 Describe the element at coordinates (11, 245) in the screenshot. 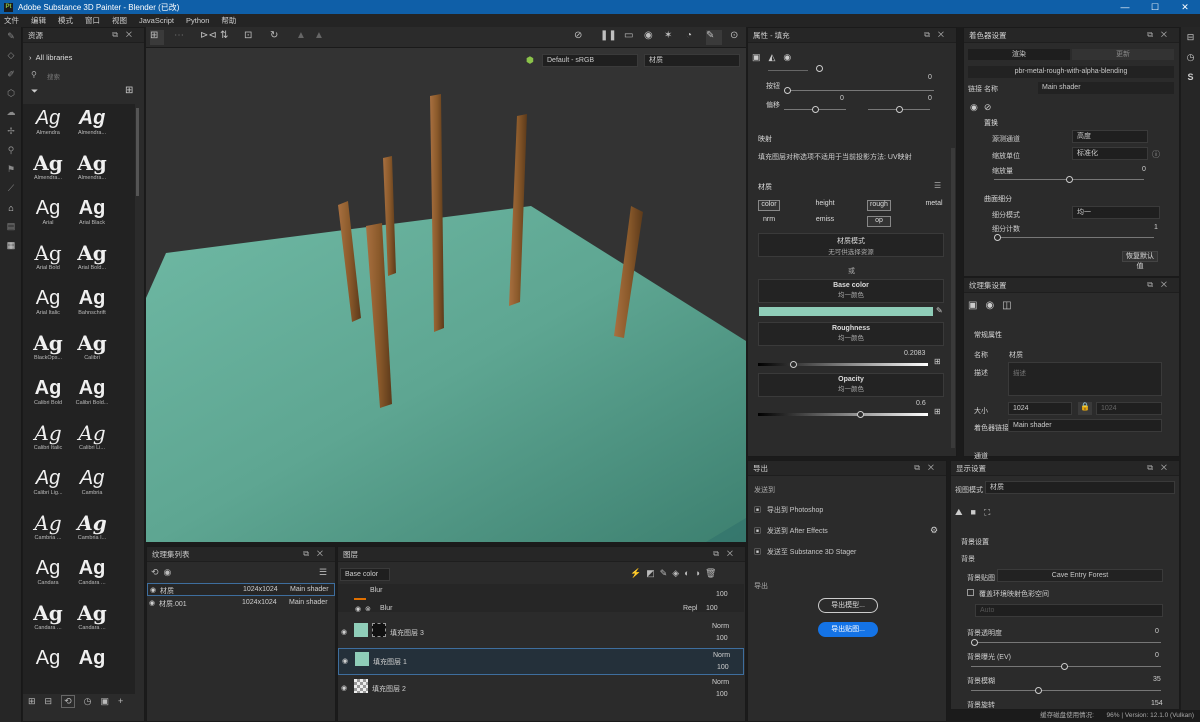

I see `document-icon: ▦` at that location.